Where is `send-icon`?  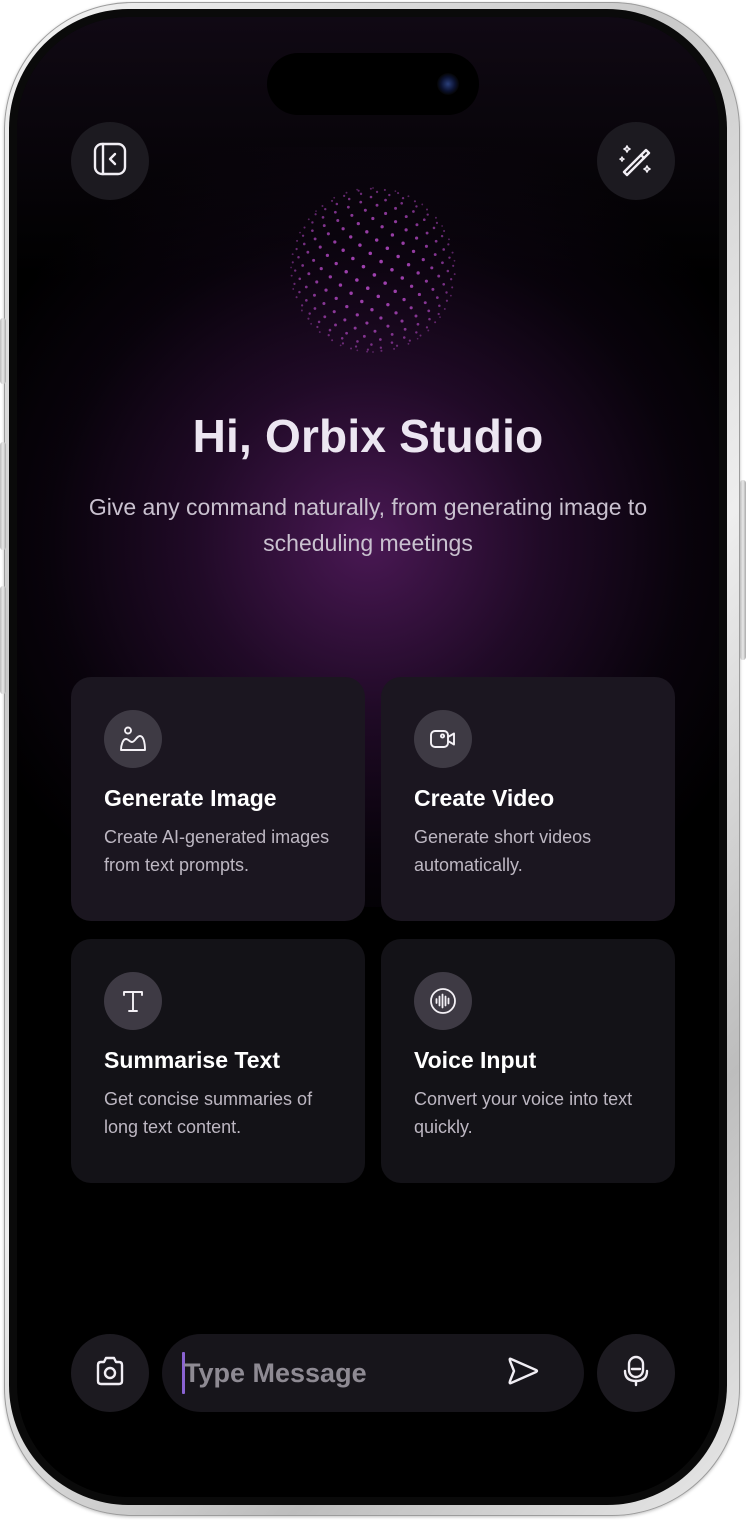
send-icon is located at coordinates (523, 1373).